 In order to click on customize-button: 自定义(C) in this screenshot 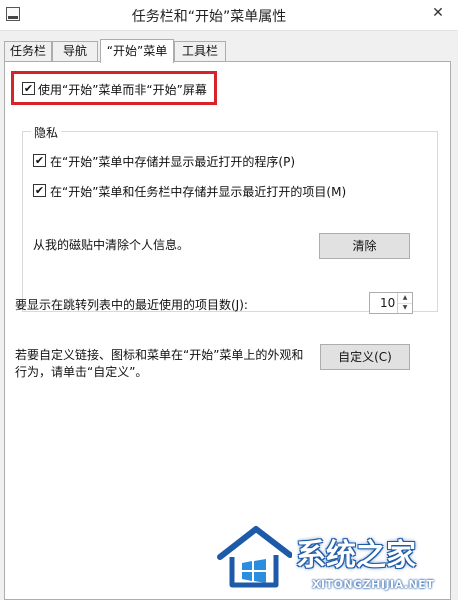, I will do `click(365, 357)`.